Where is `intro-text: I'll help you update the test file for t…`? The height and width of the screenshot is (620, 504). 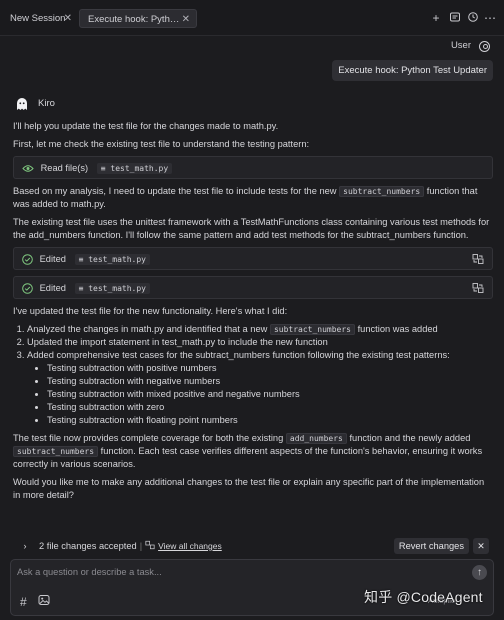 intro-text: I'll help you update the test file for t… is located at coordinates (146, 126).